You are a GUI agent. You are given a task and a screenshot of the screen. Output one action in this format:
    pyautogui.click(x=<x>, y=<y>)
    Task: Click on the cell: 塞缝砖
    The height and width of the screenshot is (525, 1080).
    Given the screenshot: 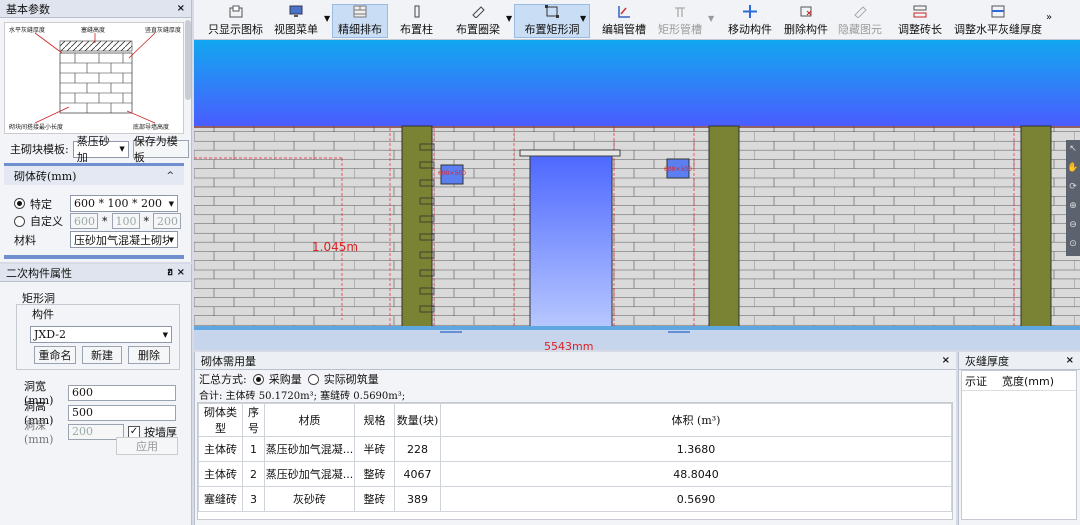 What is the action you would take?
    pyautogui.click(x=220, y=499)
    